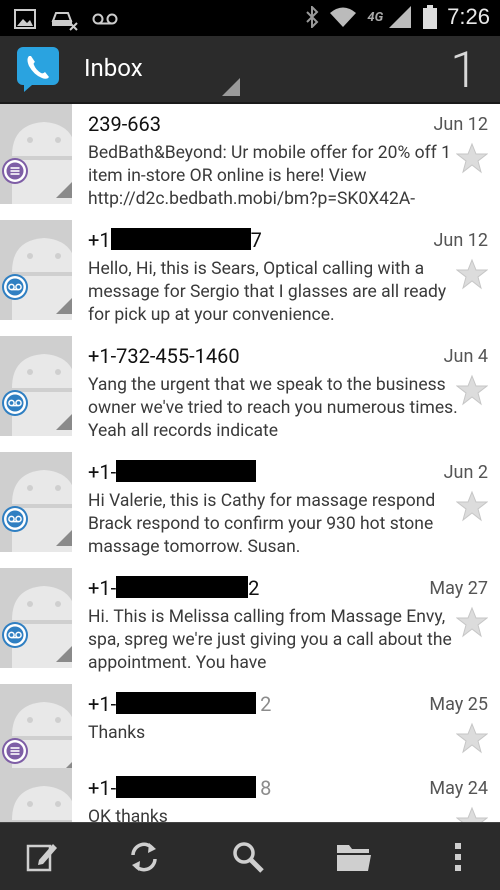 The image size is (500, 890). Describe the element at coordinates (464, 71) in the screenshot. I see `unread-count: 1` at that location.